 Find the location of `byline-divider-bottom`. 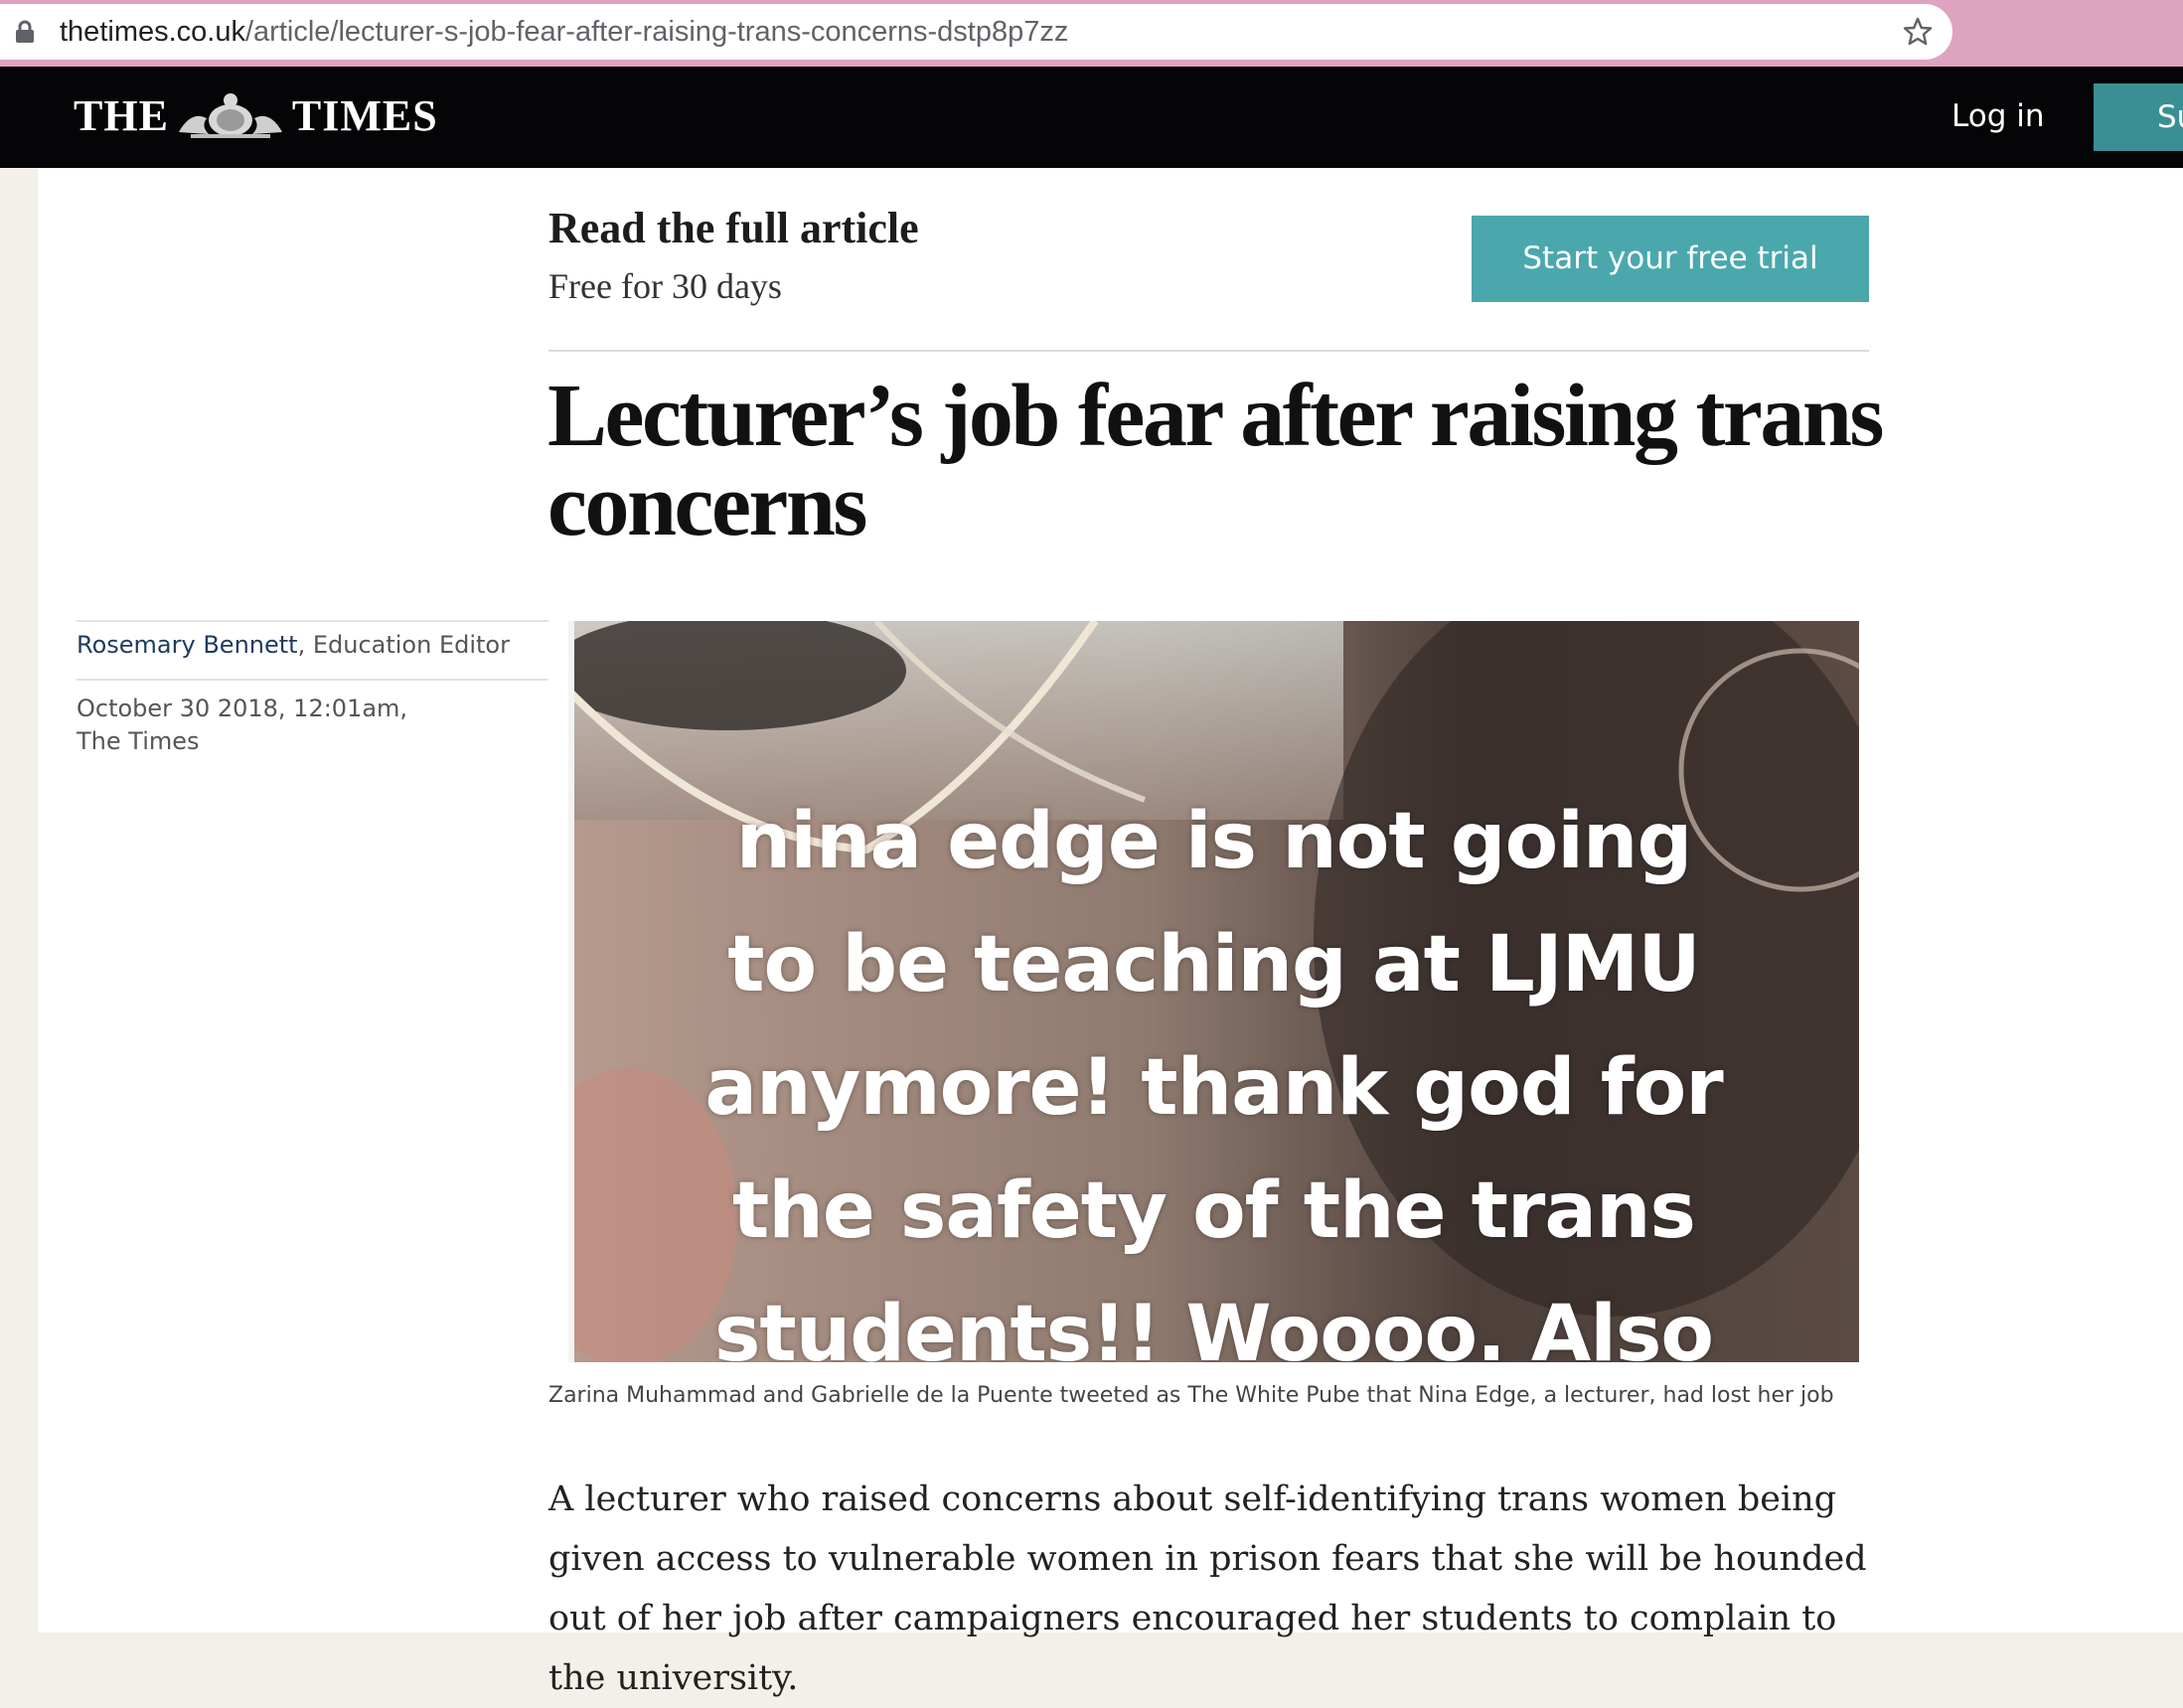

byline-divider-bottom is located at coordinates (313, 680).